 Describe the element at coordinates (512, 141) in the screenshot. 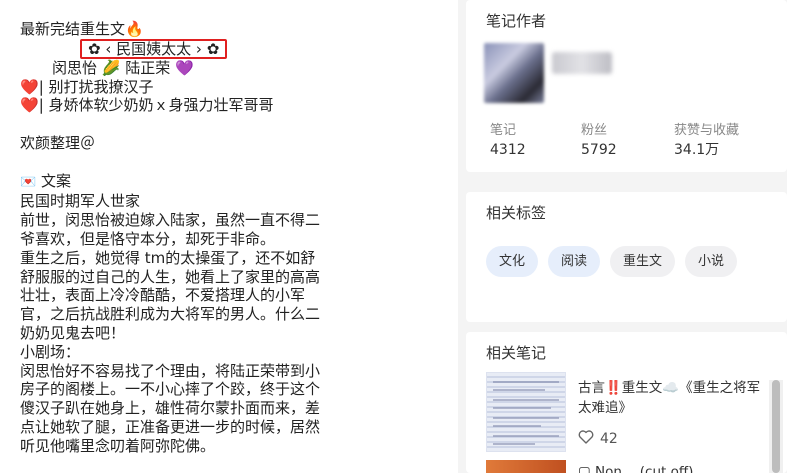

I see `stat-notes: 笔记 4312` at that location.